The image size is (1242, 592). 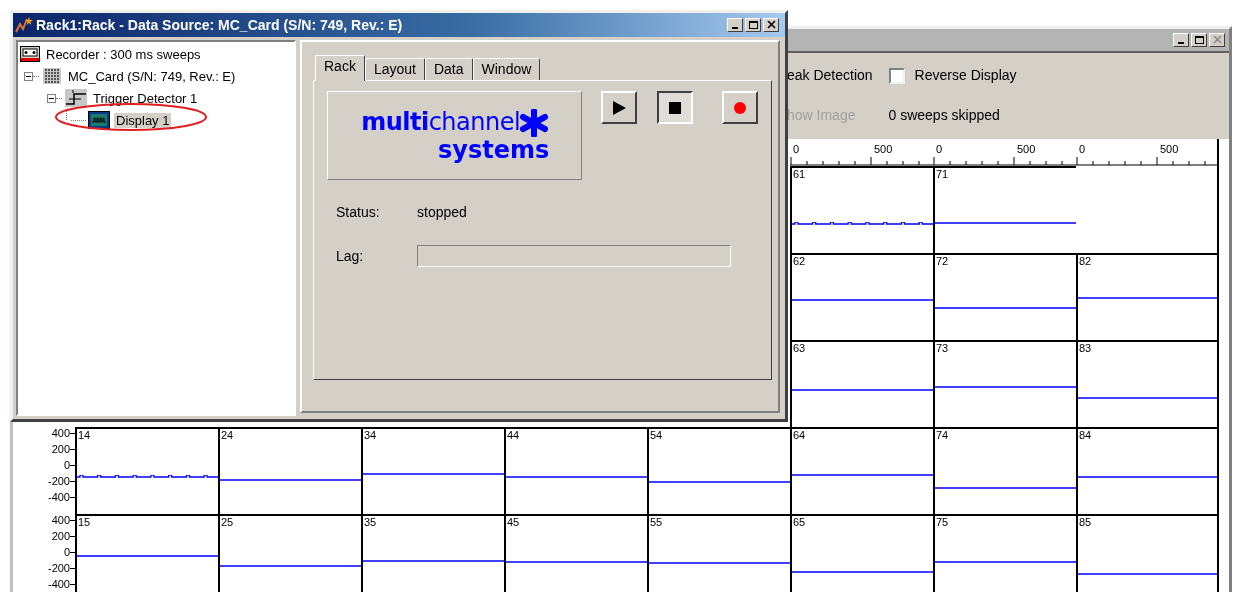 What do you see at coordinates (441, 121) in the screenshot?
I see `logo-text: multichannel` at bounding box center [441, 121].